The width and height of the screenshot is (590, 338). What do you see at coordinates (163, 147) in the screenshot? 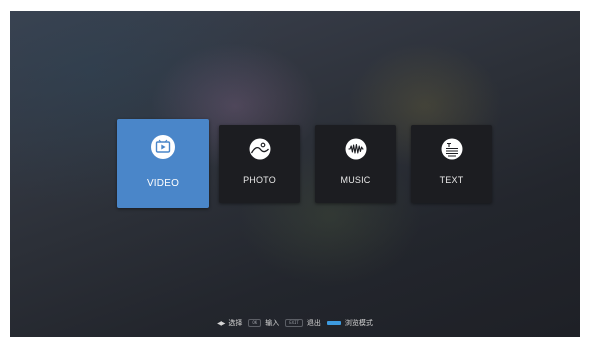
I see `video-play-icon` at bounding box center [163, 147].